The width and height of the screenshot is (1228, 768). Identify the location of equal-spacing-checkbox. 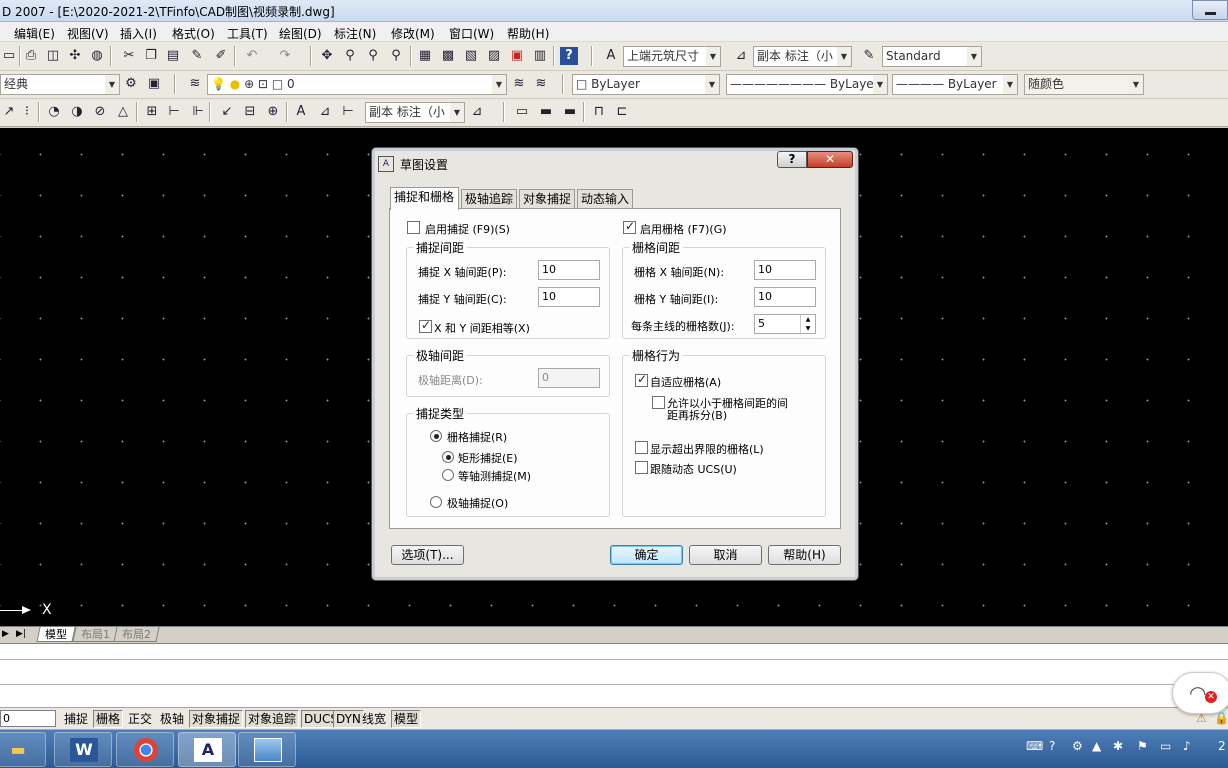
(425, 325).